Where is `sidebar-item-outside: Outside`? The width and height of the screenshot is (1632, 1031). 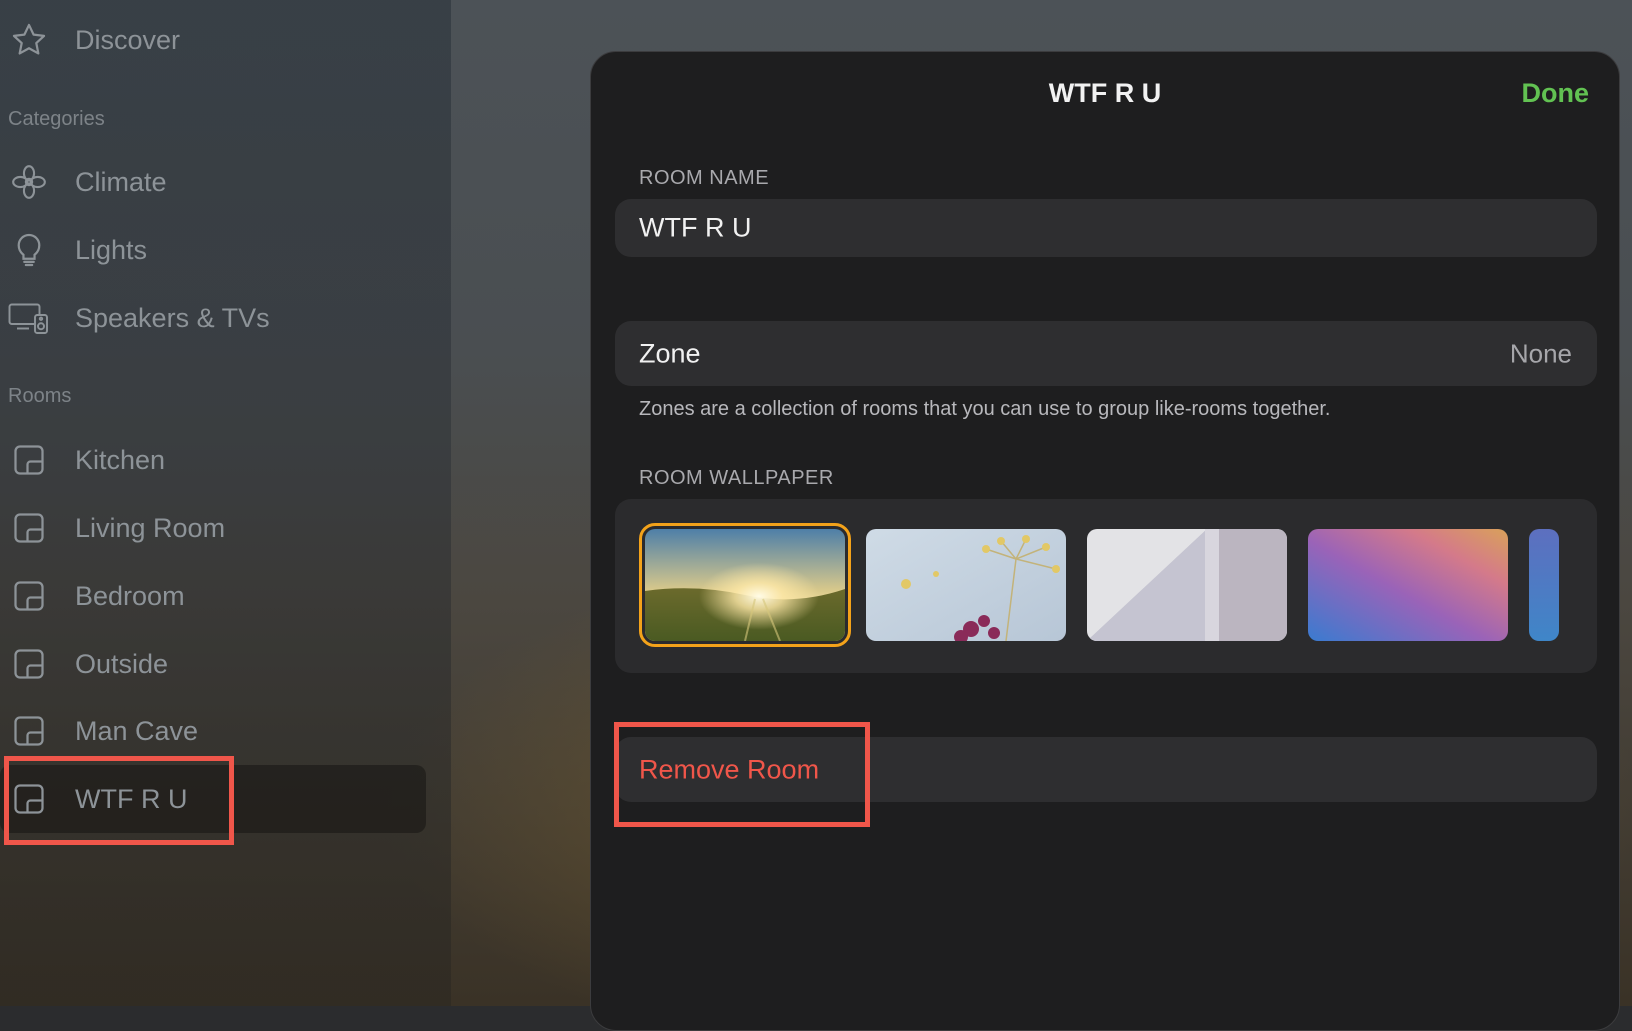
sidebar-item-outside: Outside is located at coordinates (213, 664).